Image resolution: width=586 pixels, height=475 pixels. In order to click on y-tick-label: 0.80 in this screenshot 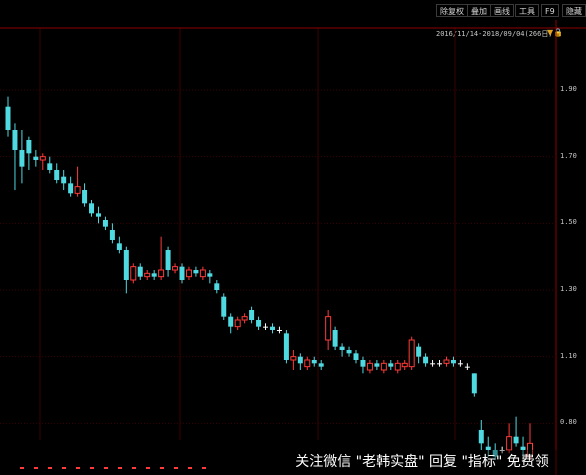, I will do `click(568, 422)`.